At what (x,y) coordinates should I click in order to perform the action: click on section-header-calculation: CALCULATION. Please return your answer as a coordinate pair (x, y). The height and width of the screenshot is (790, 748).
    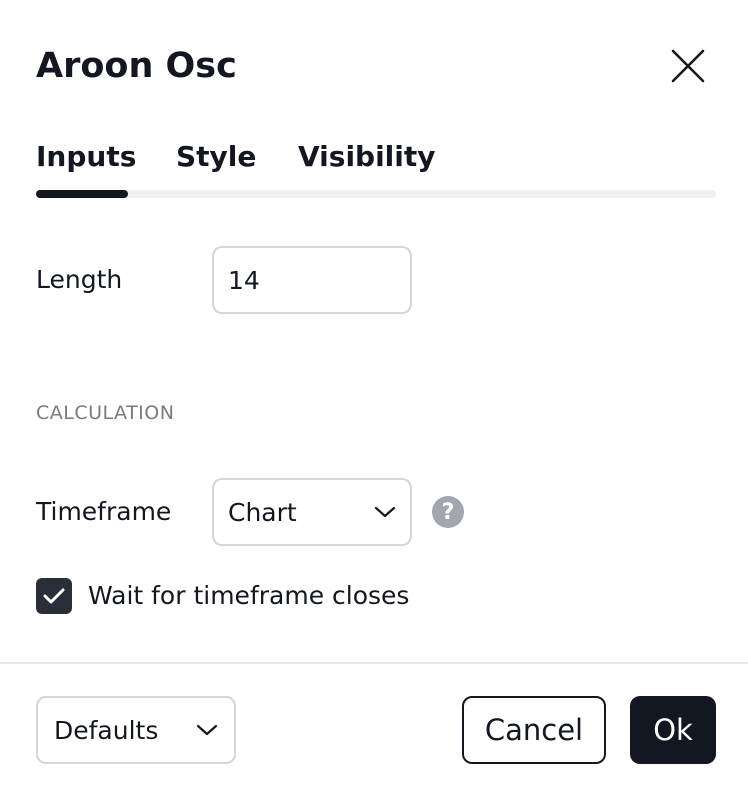
    Looking at the image, I should click on (105, 413).